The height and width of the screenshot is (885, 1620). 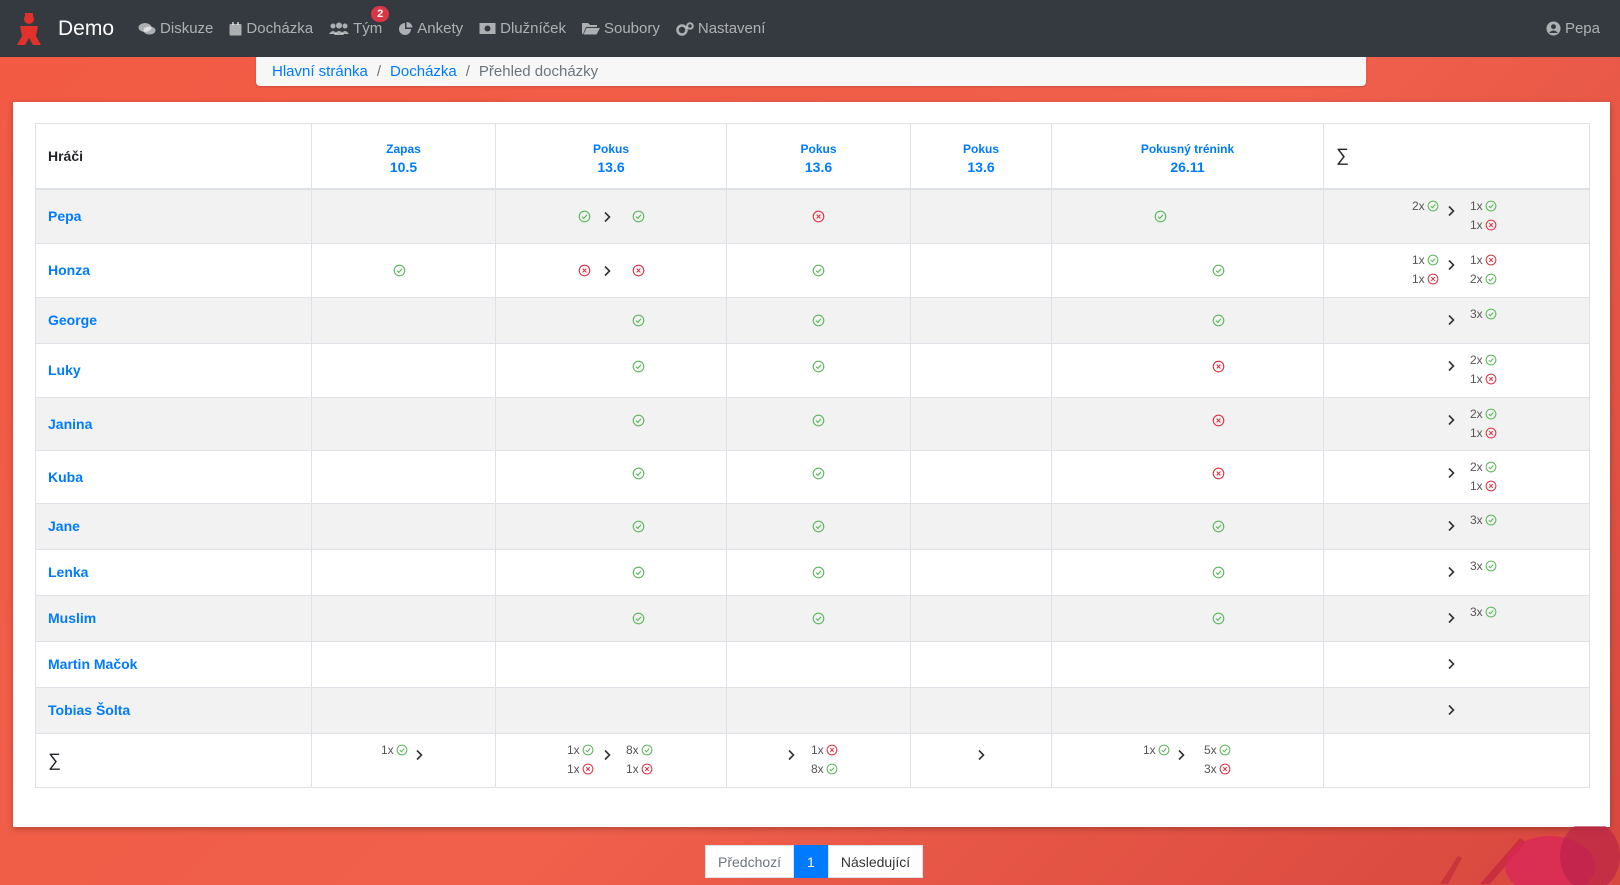 What do you see at coordinates (173, 320) in the screenshot?
I see `player-link: George` at bounding box center [173, 320].